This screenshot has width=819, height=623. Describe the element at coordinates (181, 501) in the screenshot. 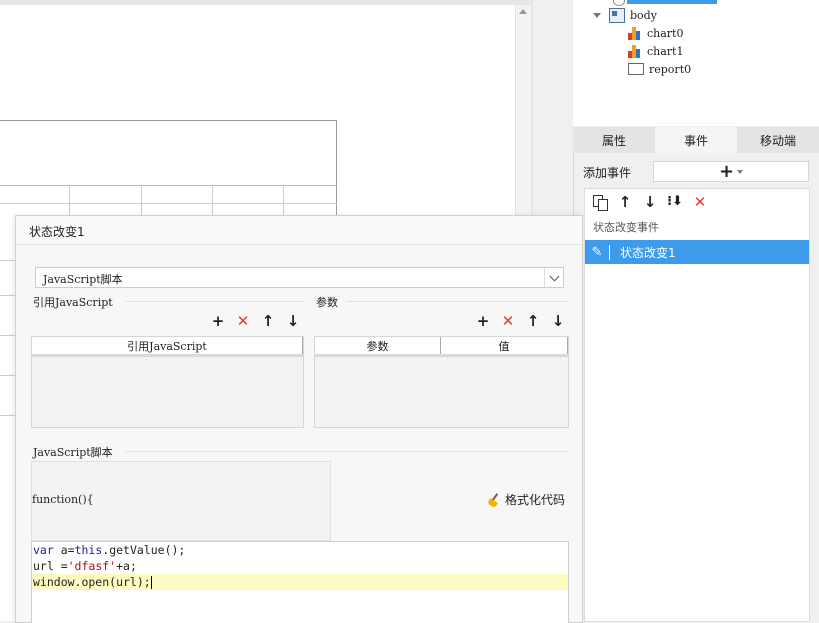

I see `function-header-box: function(){` at that location.